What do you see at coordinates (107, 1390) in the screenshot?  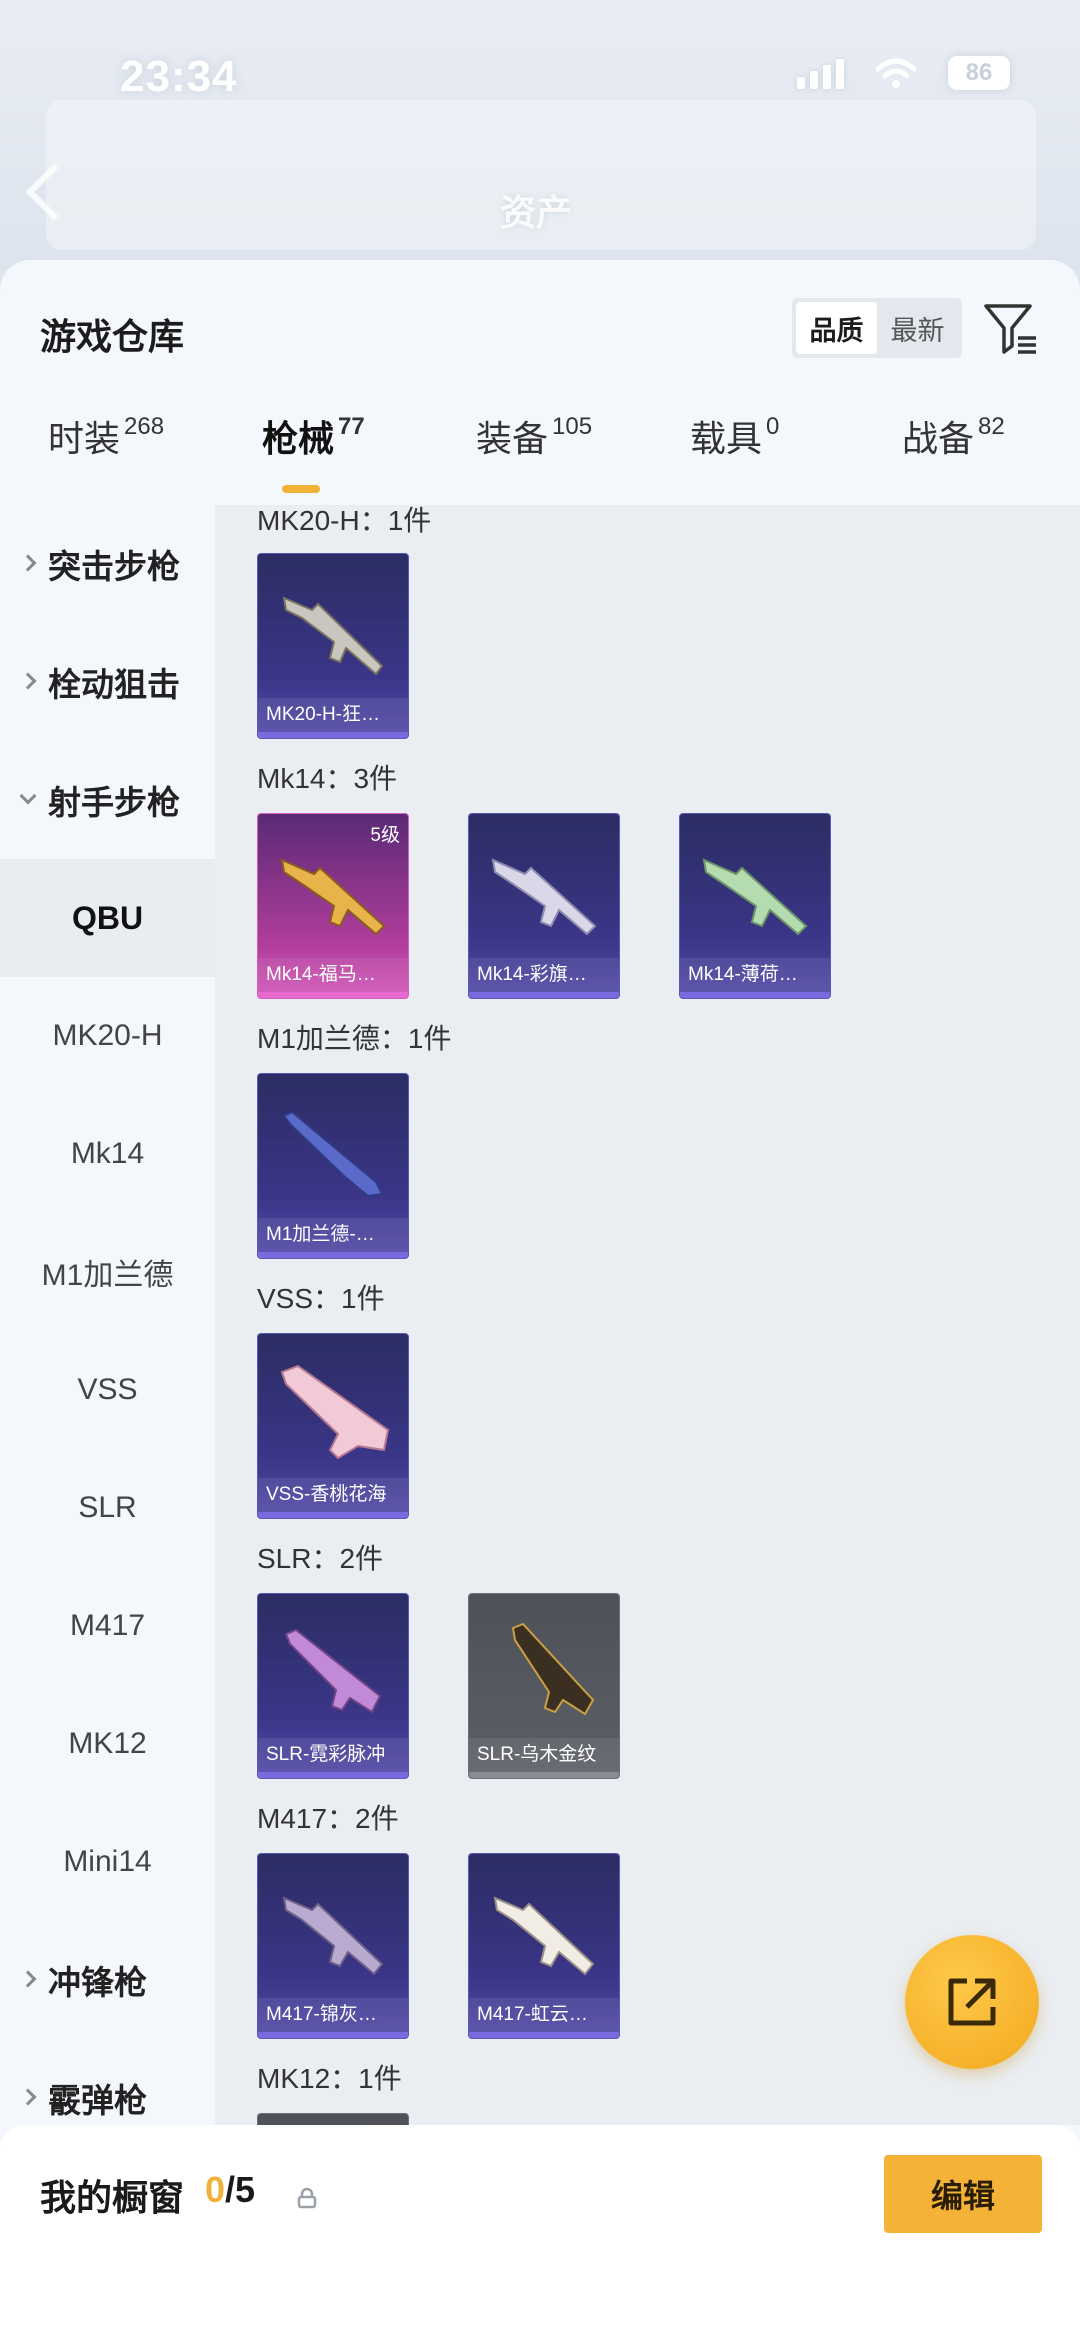 I see `sidebar-item-vss: VSS` at bounding box center [107, 1390].